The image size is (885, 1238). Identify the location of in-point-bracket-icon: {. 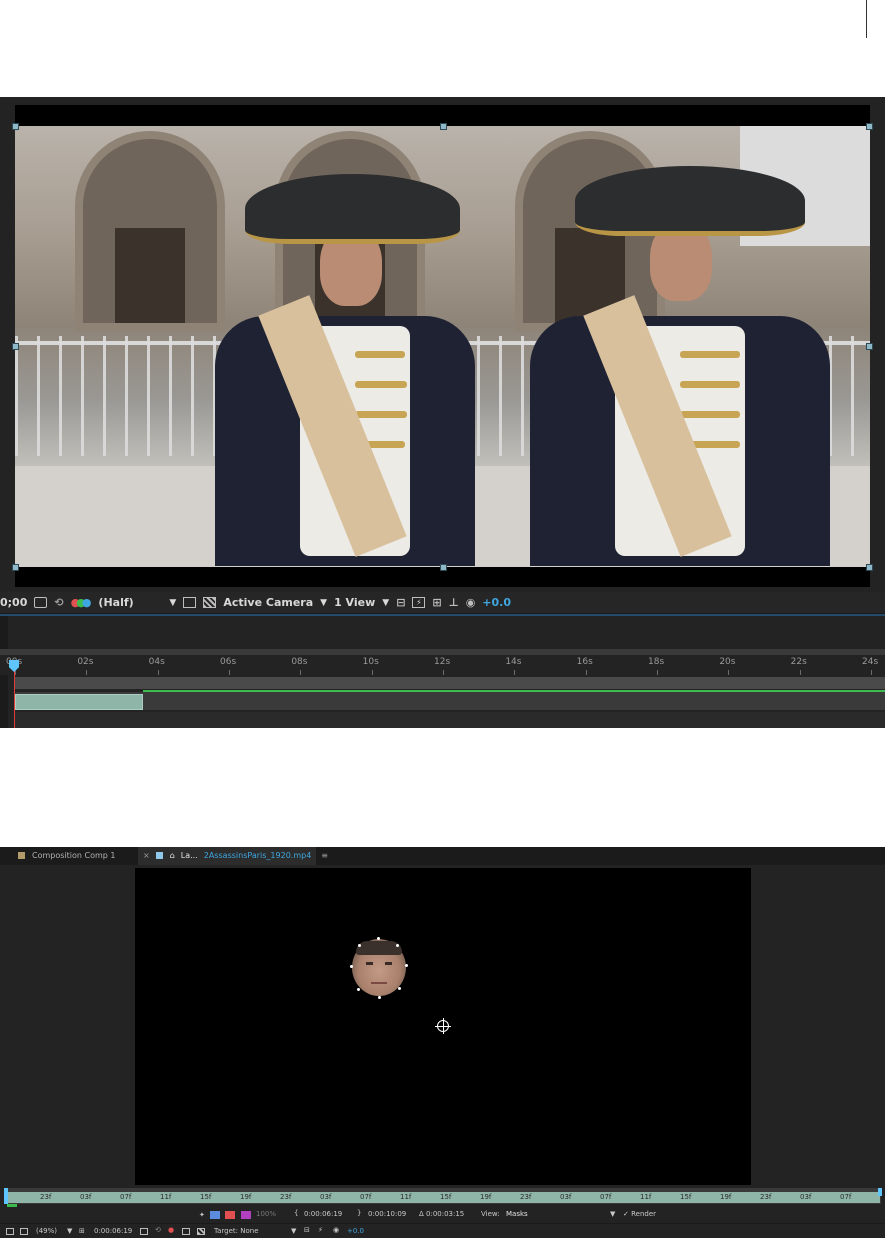
(296, 1213).